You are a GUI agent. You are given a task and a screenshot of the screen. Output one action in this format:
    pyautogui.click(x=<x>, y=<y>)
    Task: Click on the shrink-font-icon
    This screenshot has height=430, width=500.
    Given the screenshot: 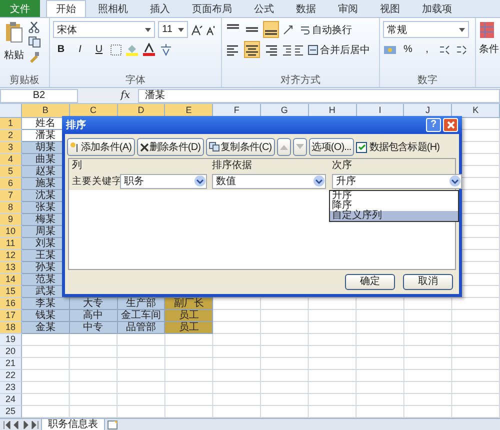 What is the action you would take?
    pyautogui.click(x=211, y=30)
    